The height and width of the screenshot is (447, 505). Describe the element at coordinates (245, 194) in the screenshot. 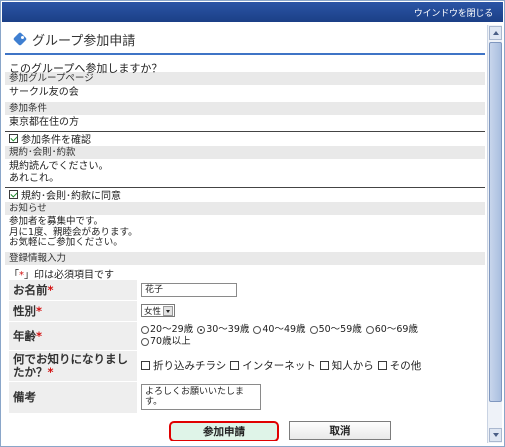

I see `rules-agree-row: 規約･会則･約款に同意` at that location.